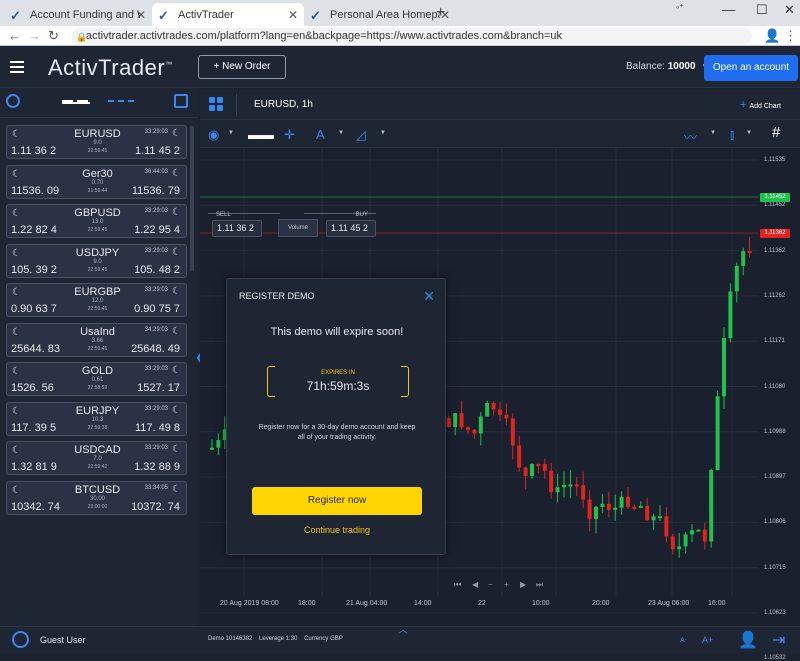 This screenshot has width=800, height=661. What do you see at coordinates (156, 329) in the screenshot?
I see `timestamp: 34:29:03` at bounding box center [156, 329].